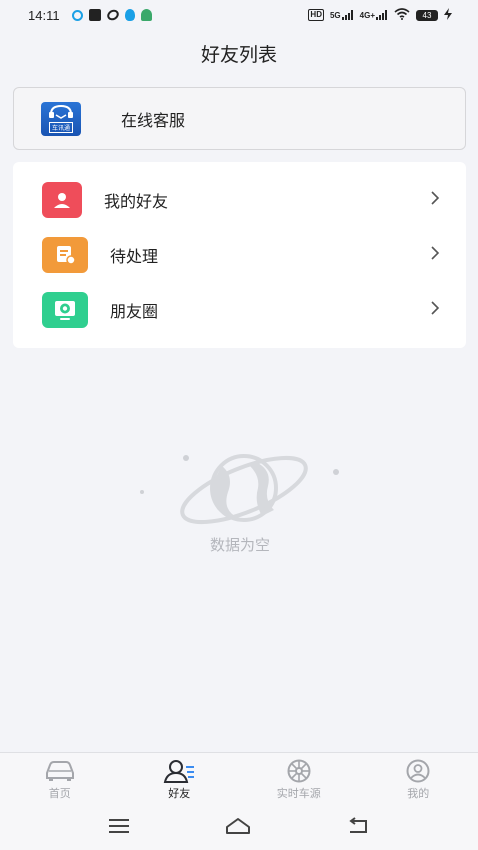 The height and width of the screenshot is (850, 478). I want to click on menu-item-moments: 朋友圈, so click(239, 310).